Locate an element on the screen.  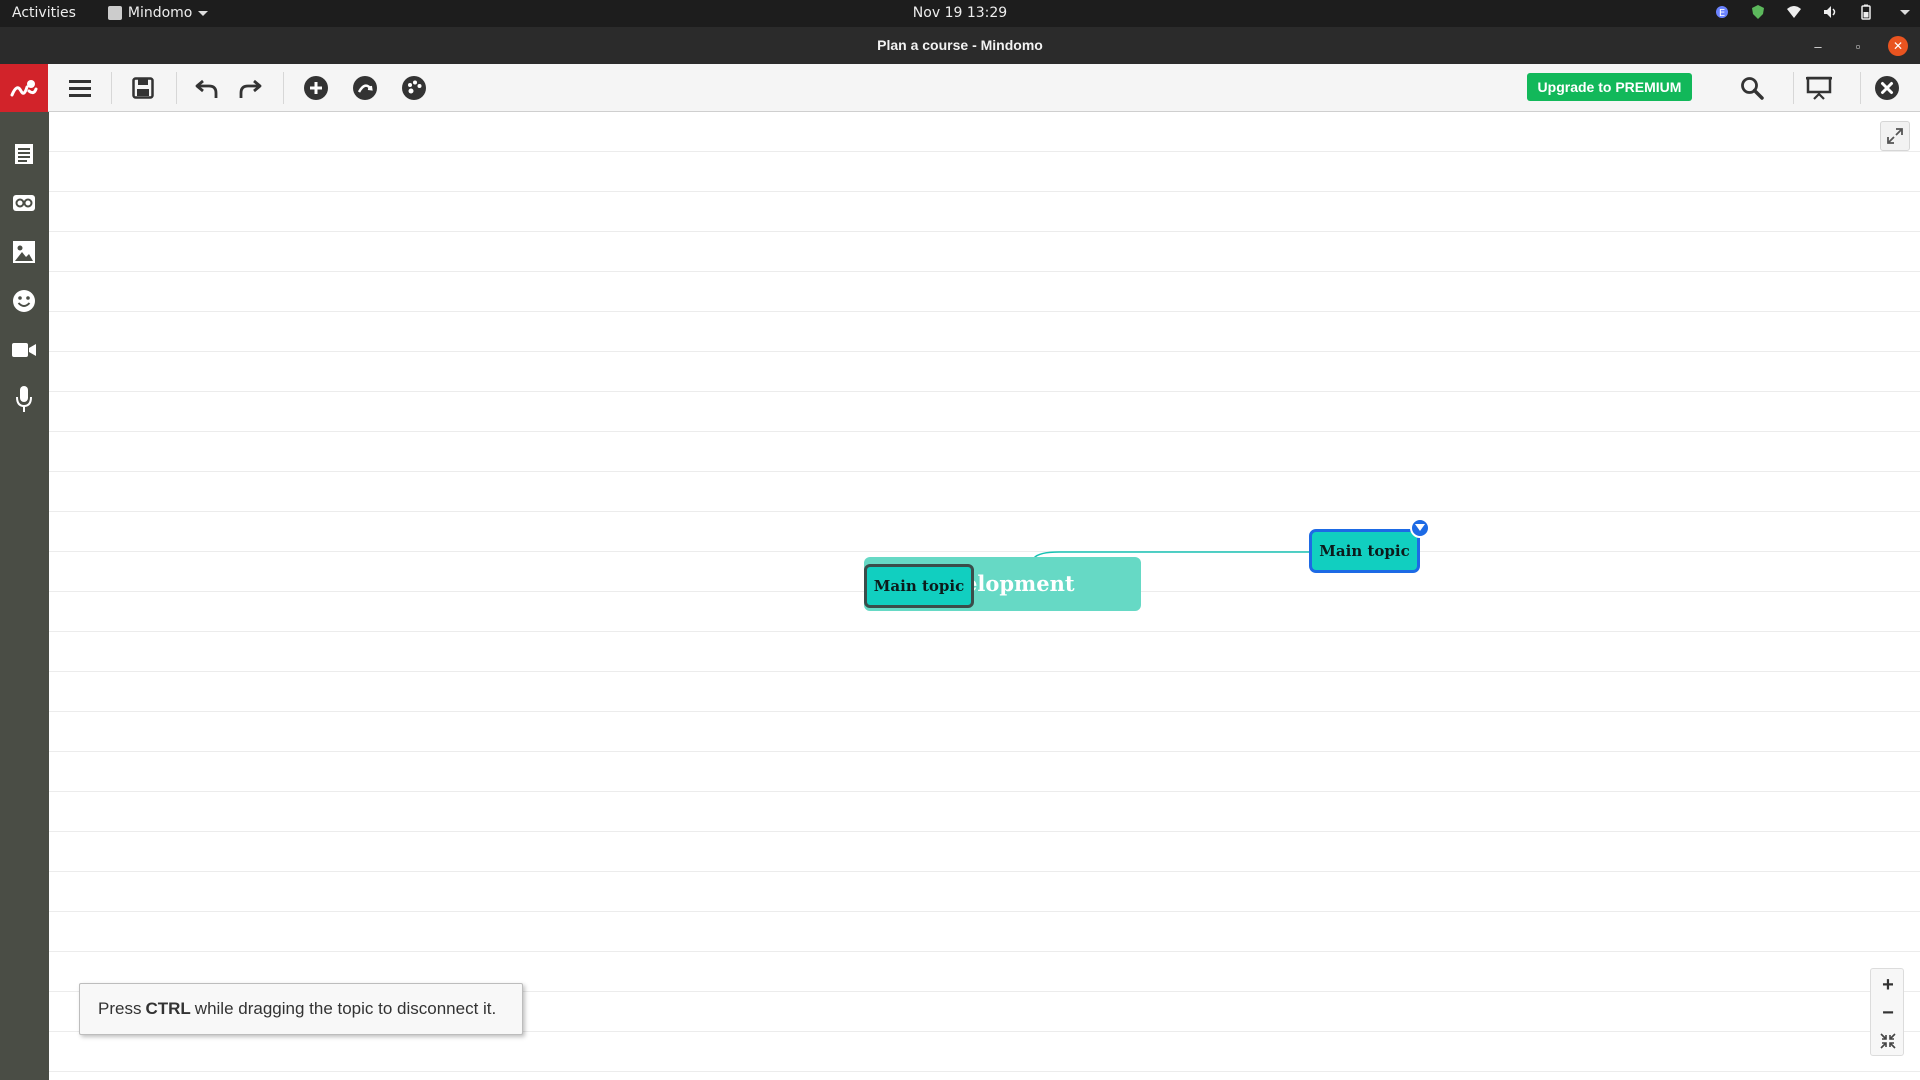
hint-text-before: Press is located at coordinates (120, 1008).